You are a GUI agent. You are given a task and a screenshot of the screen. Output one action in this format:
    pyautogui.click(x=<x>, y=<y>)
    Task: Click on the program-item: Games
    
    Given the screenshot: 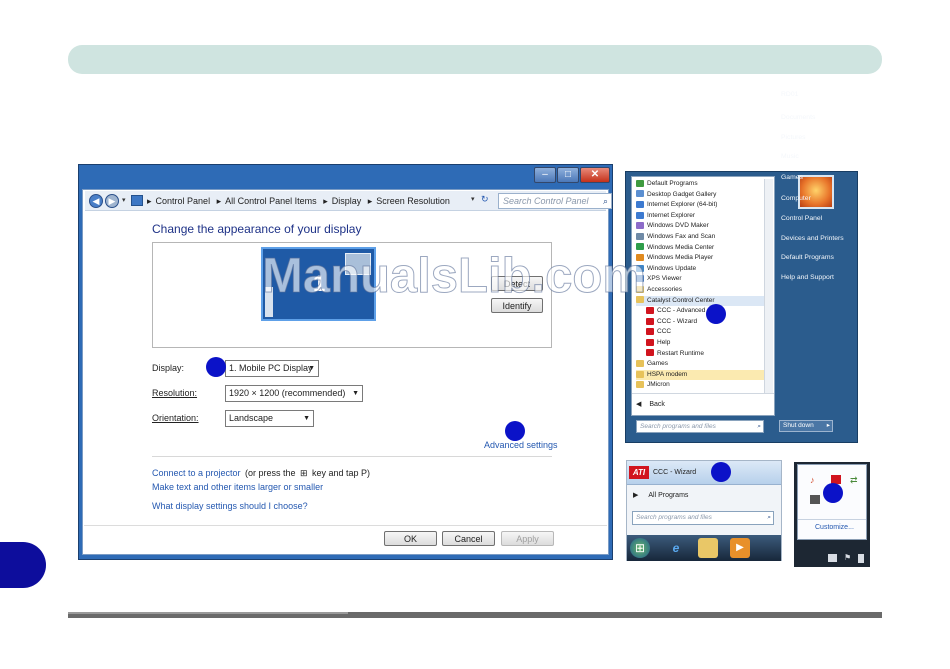 What is the action you would take?
    pyautogui.click(x=700, y=364)
    